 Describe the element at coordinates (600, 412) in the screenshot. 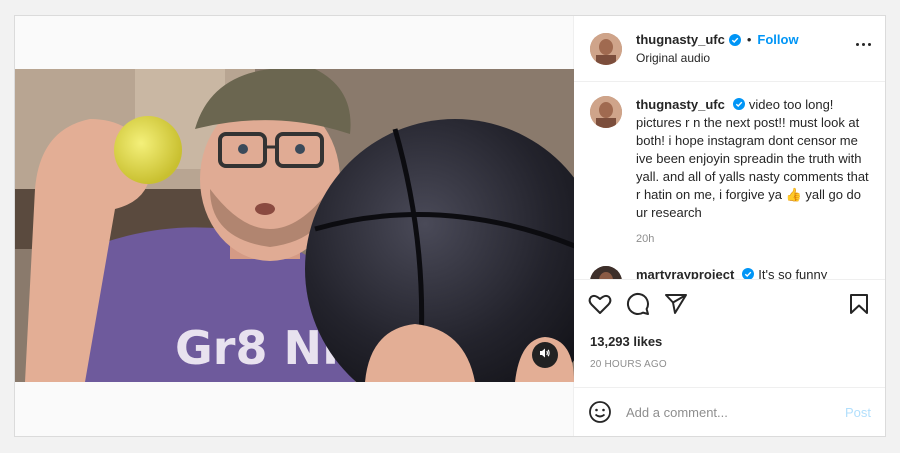

I see `emoji-icon` at that location.